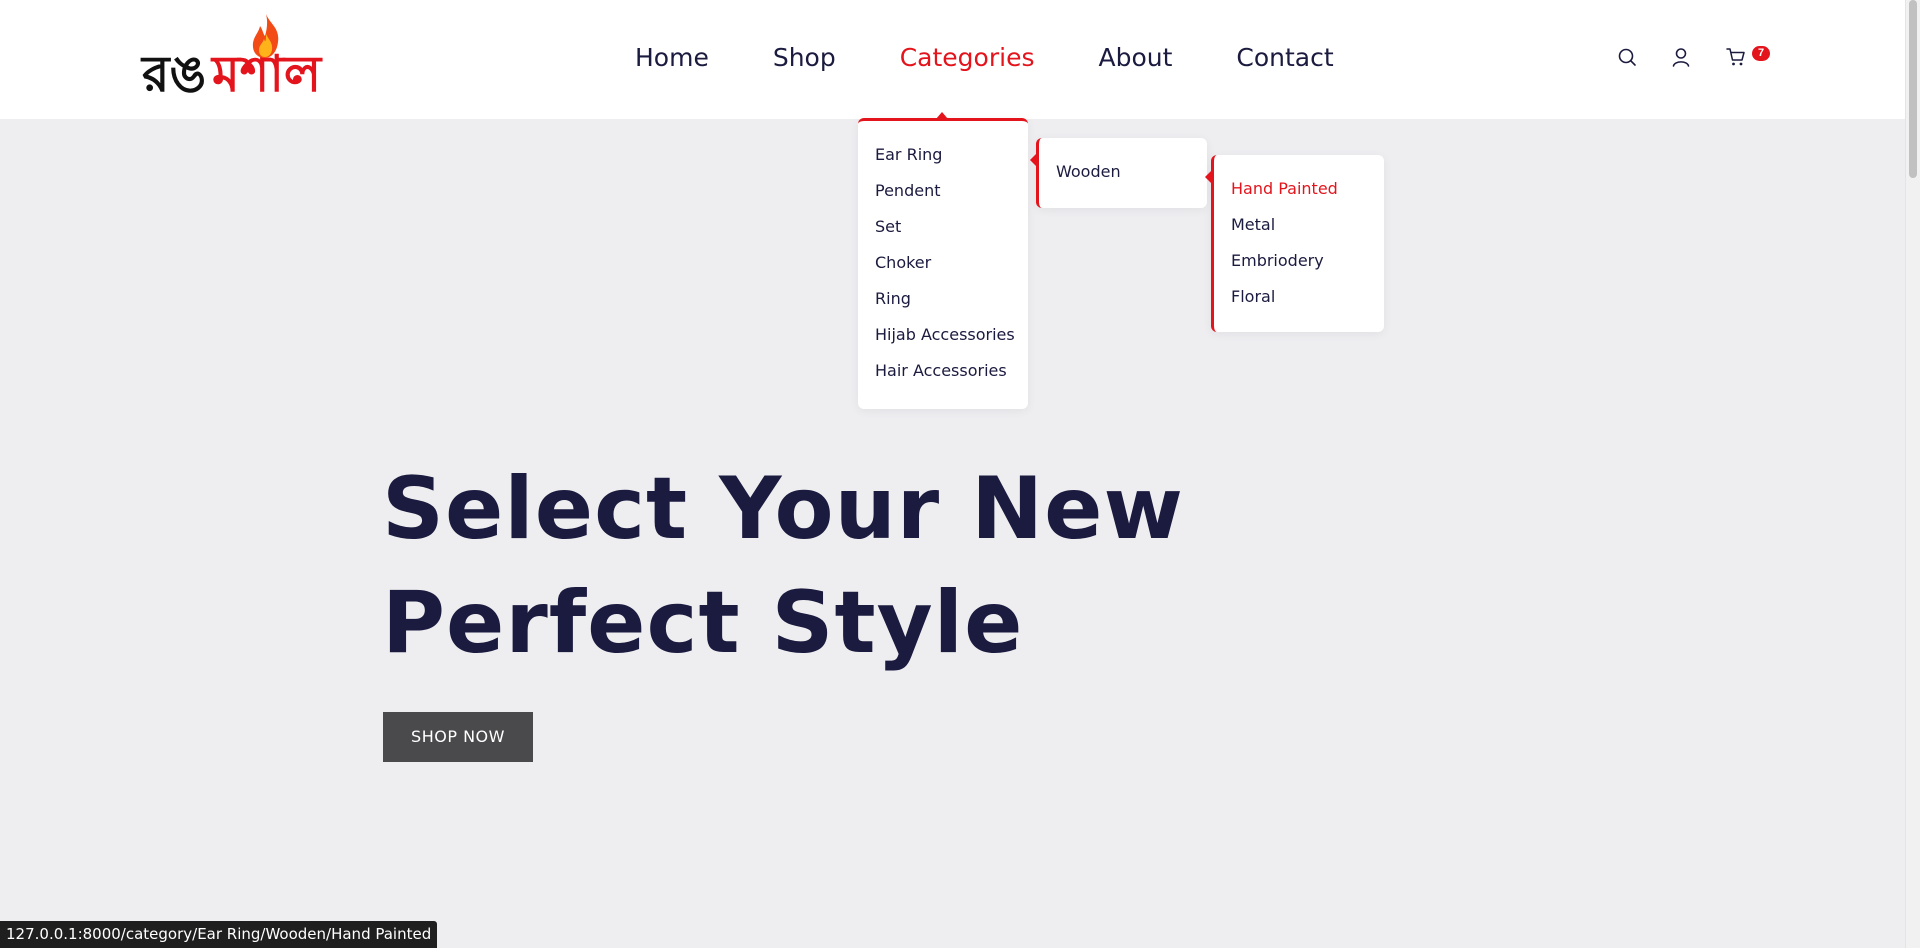  What do you see at coordinates (235, 57) in the screenshot?
I see `site-logo: রঙ মশাল` at bounding box center [235, 57].